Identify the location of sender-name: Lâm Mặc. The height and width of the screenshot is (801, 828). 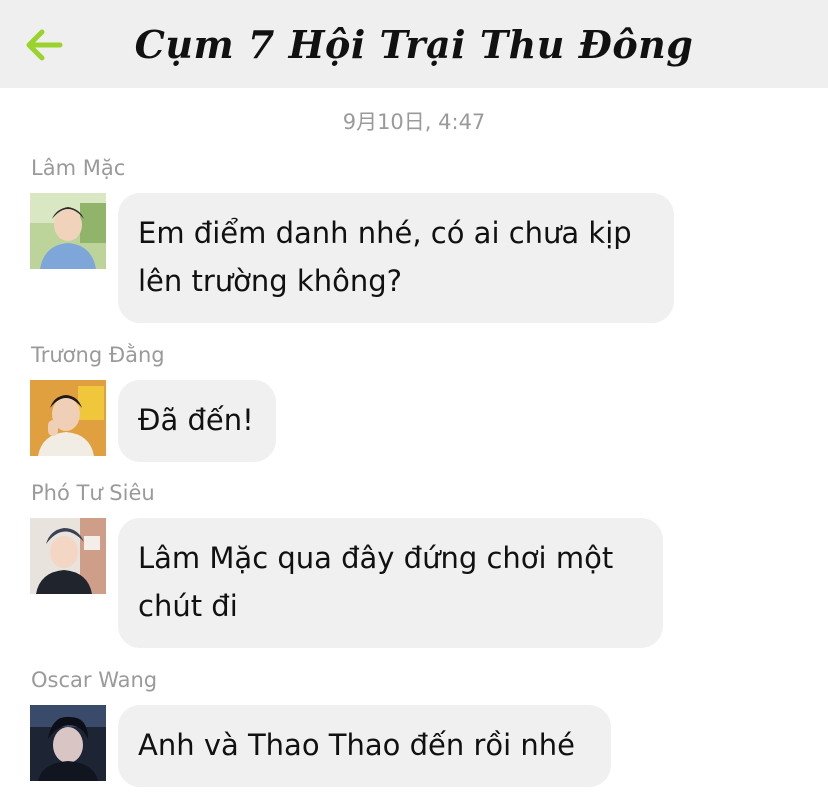
(78, 168).